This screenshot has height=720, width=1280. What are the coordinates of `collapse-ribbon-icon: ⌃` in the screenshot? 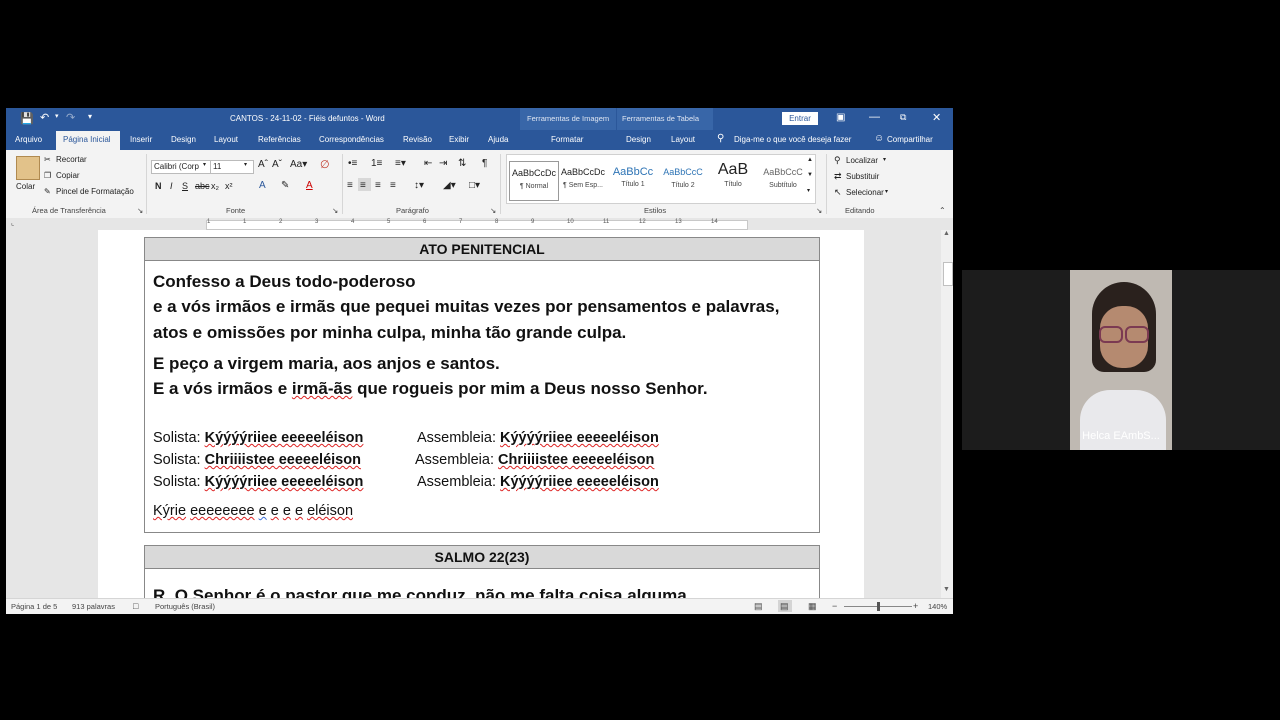 It's located at (942, 210).